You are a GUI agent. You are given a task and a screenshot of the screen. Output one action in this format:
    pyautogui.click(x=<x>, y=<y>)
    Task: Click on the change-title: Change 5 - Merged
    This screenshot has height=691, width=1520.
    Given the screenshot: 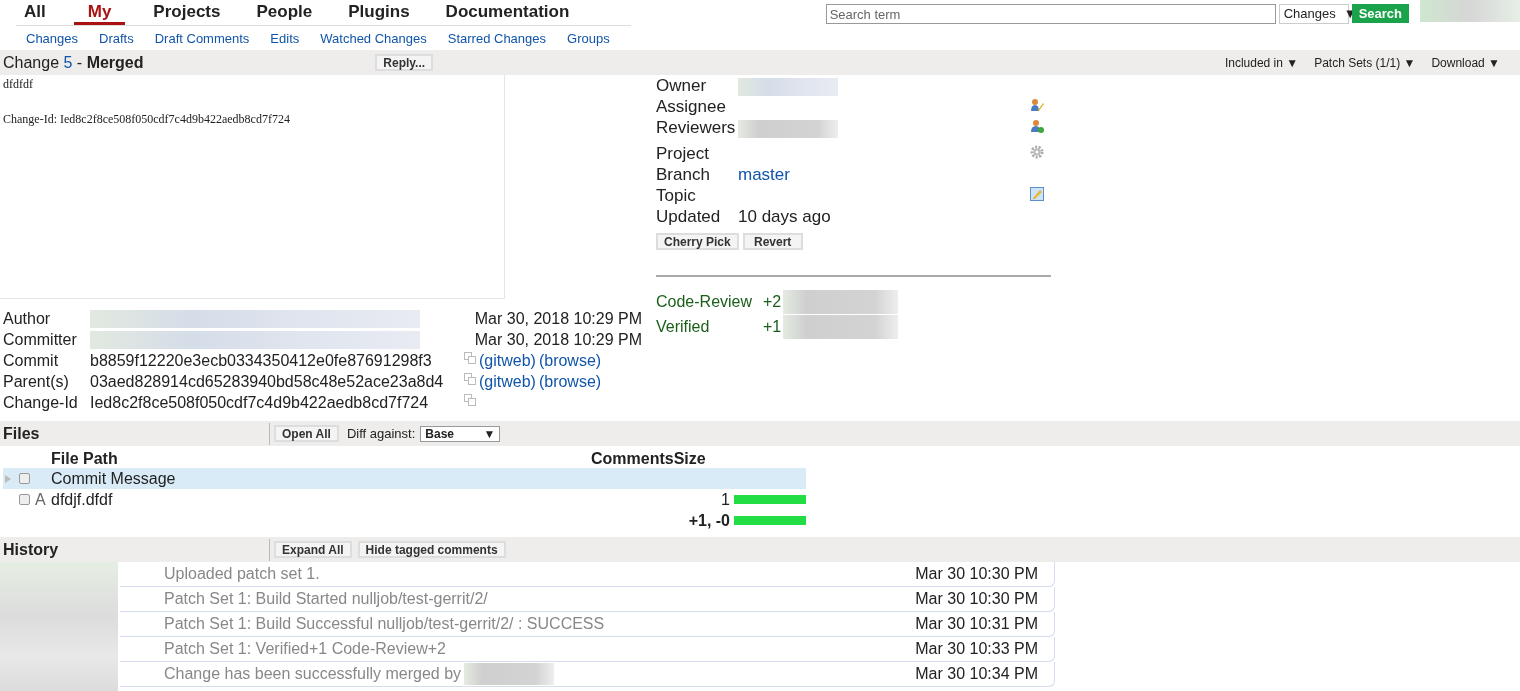 What is the action you would take?
    pyautogui.click(x=73, y=62)
    